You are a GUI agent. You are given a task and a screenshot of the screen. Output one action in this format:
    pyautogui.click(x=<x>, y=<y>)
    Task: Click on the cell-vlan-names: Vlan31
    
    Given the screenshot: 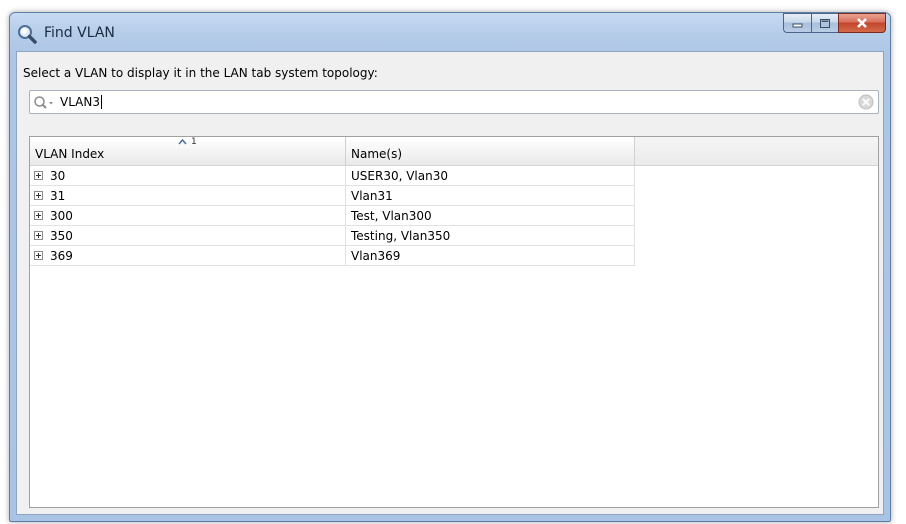 What is the action you would take?
    pyautogui.click(x=490, y=196)
    